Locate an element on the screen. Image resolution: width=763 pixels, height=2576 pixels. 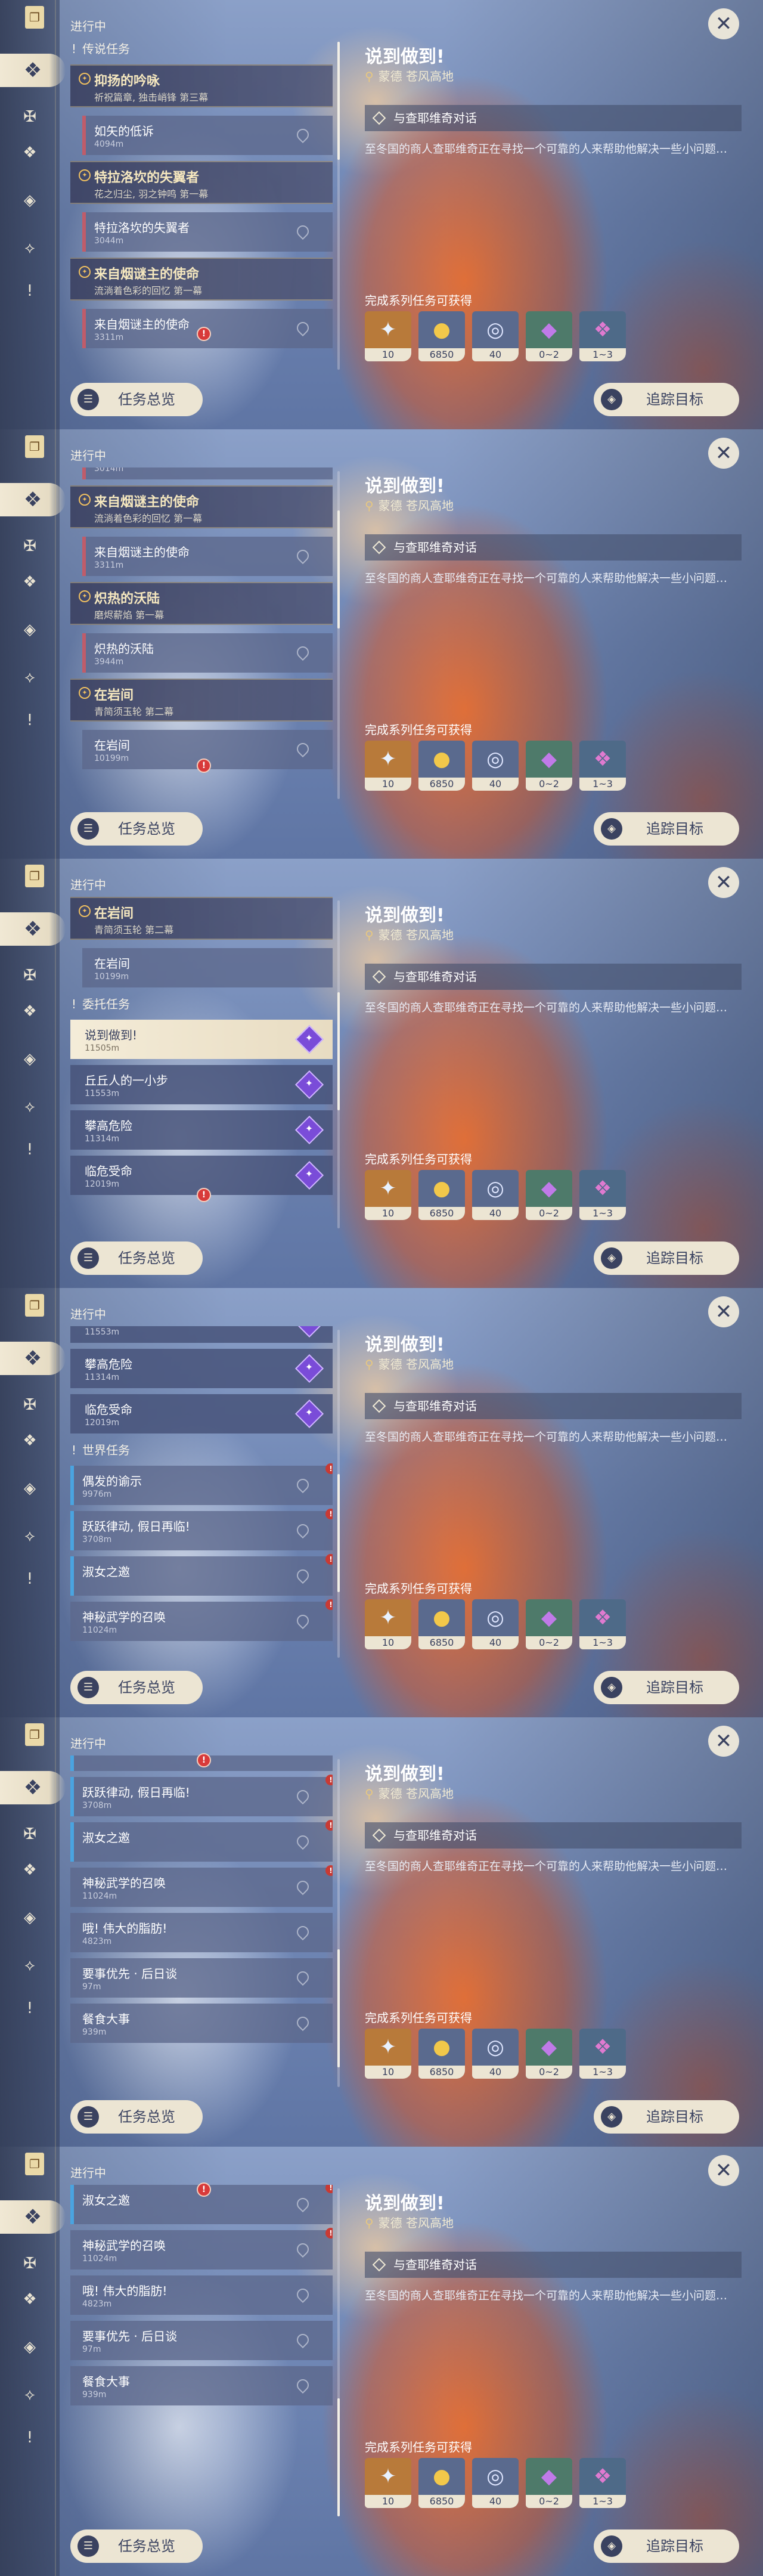
quest-item: 在岩间 10199m is located at coordinates (207, 967).